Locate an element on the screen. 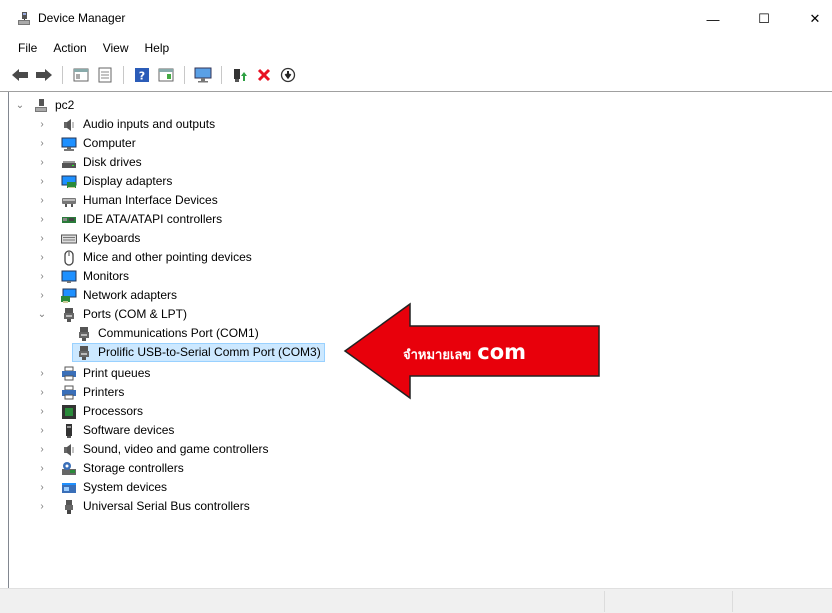  usb-icon is located at coordinates (69, 506).